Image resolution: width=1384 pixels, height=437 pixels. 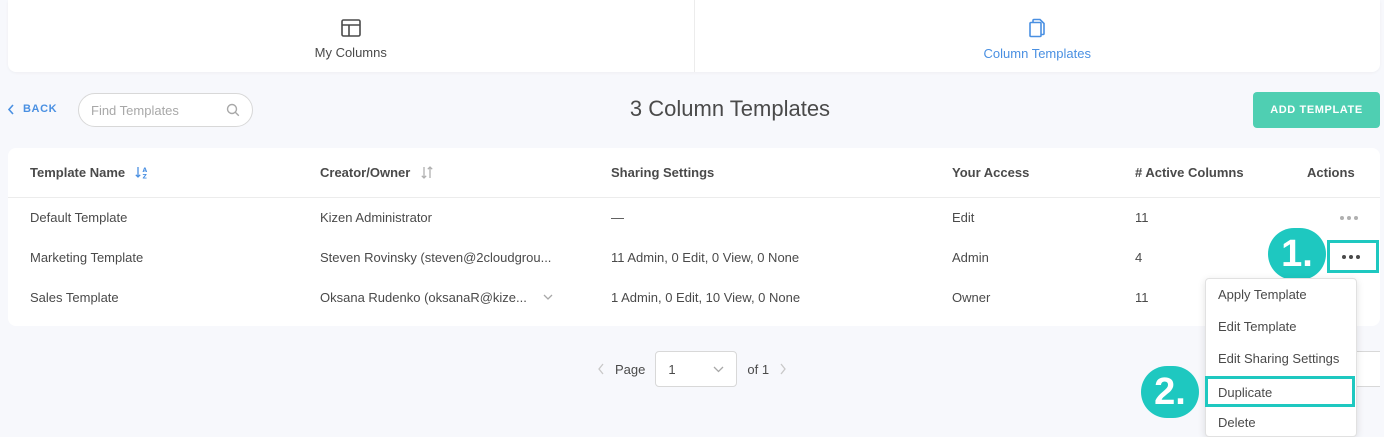 I want to click on header-label: # Active Columns, so click(x=1189, y=172).